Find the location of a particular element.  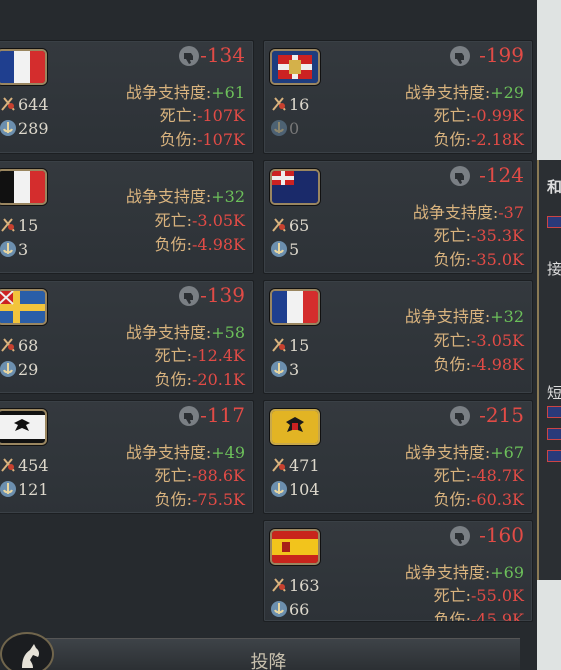

wounded-value: -2.18K is located at coordinates (497, 139).